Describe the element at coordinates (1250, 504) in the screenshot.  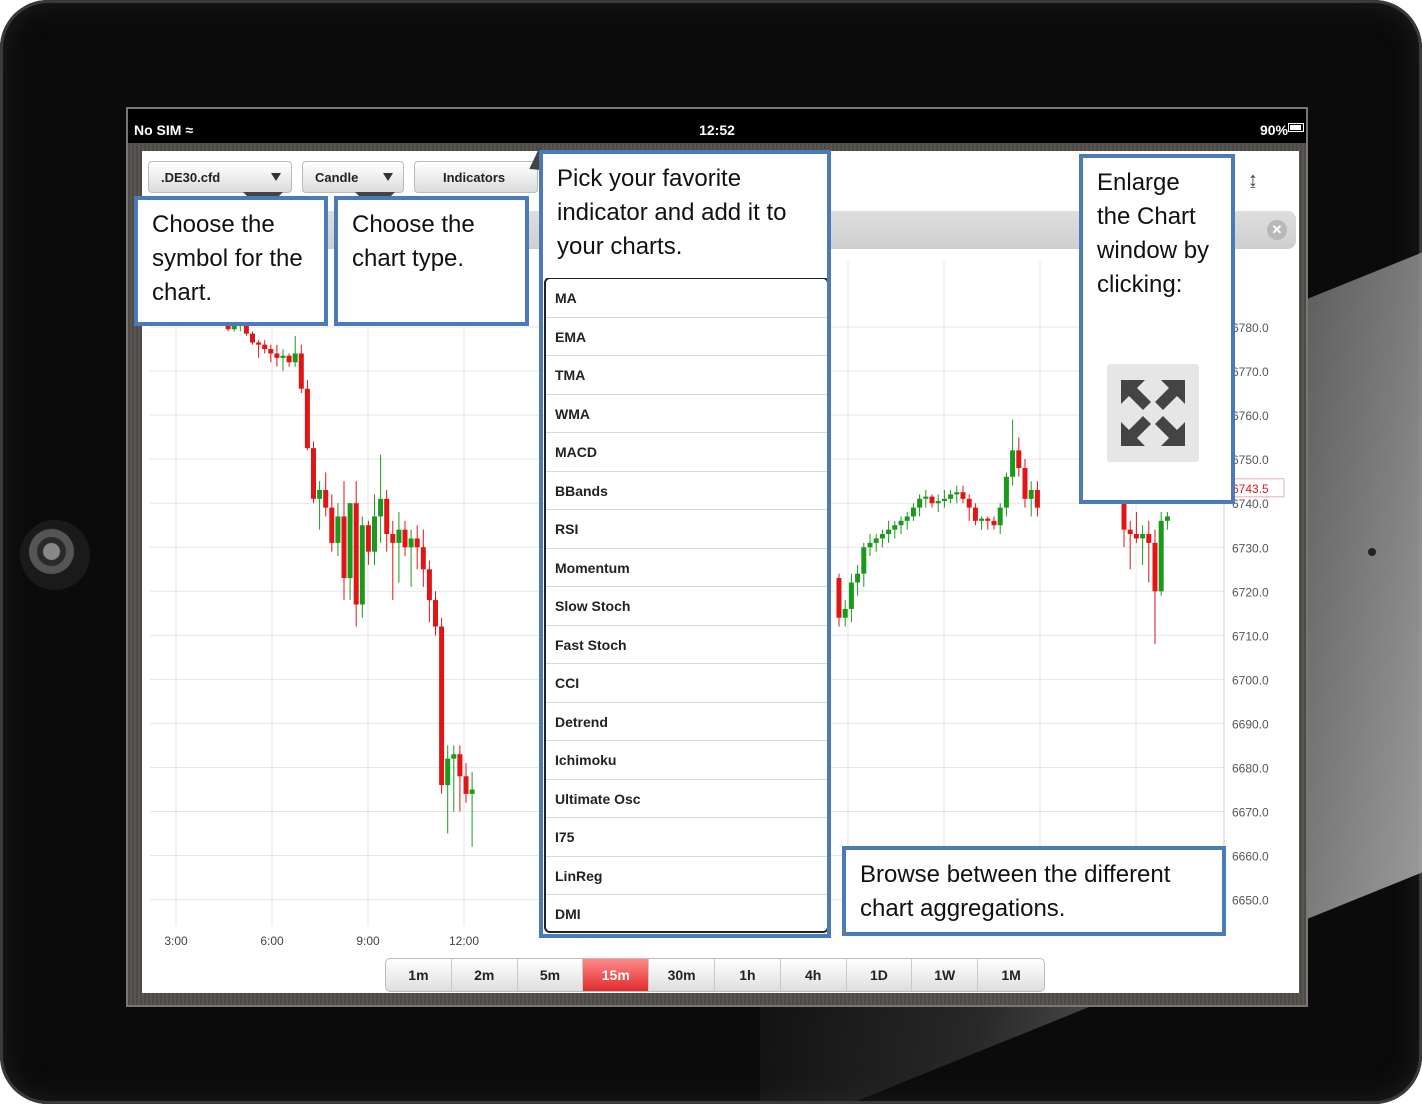
I see `y-tick-label: 6740.0` at that location.